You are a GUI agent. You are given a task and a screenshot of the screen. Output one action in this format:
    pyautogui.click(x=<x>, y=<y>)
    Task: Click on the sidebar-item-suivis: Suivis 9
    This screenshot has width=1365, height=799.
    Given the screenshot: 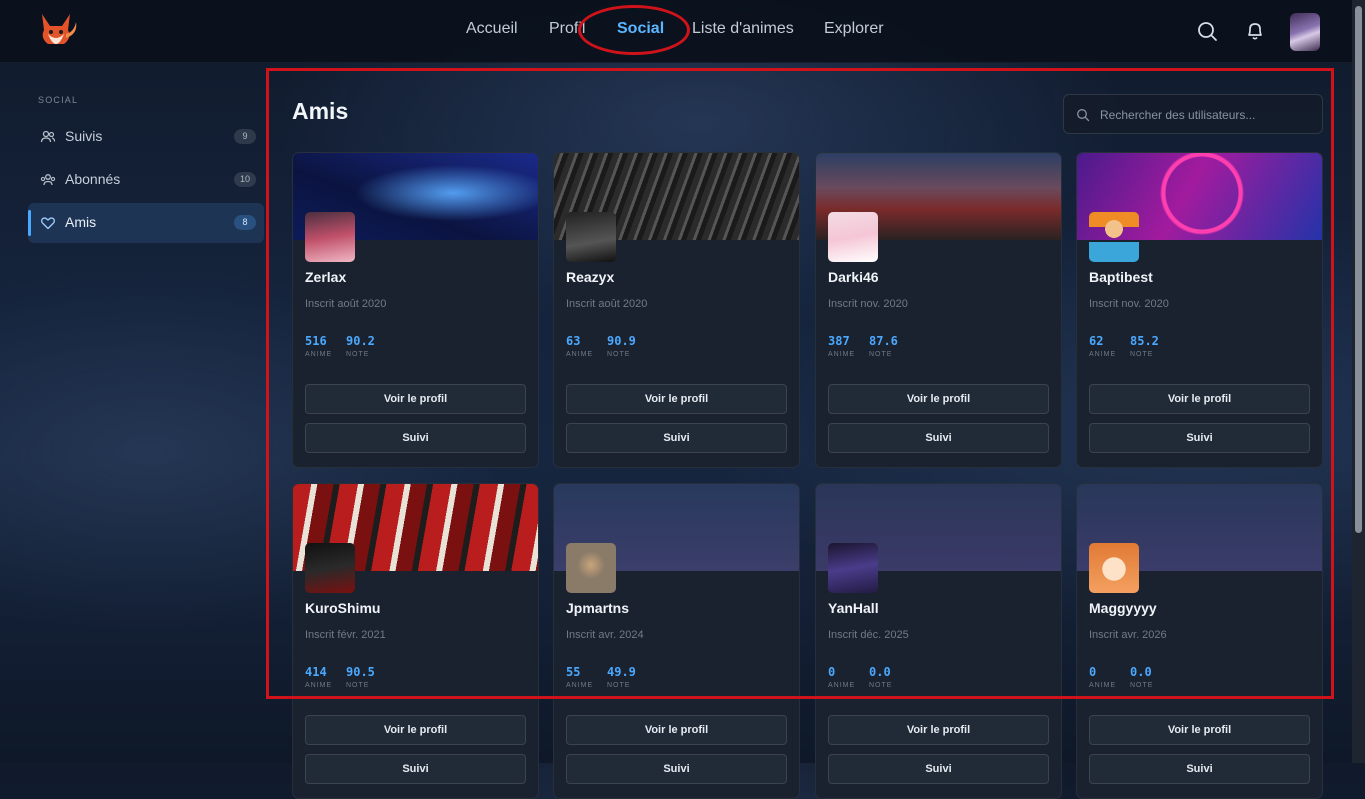 What is the action you would take?
    pyautogui.click(x=146, y=137)
    